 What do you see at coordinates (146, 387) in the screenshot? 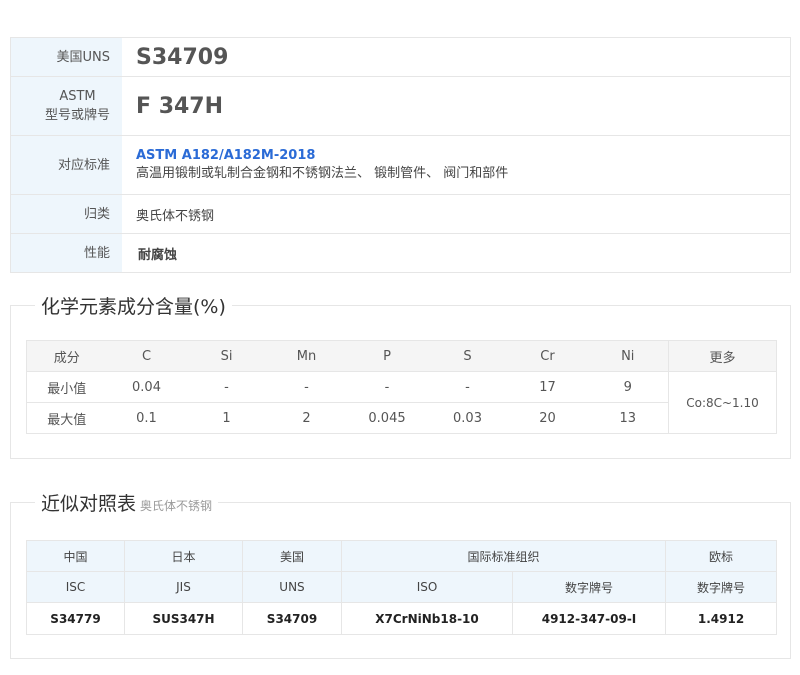
I see `chem-cell: 0.04` at bounding box center [146, 387].